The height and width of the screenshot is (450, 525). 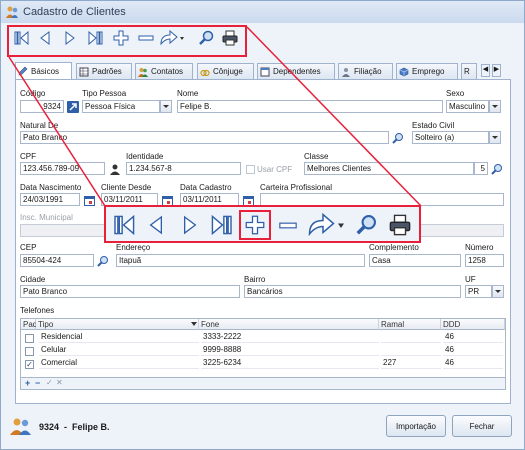 I want to click on prev-icon, so click(x=155, y=225).